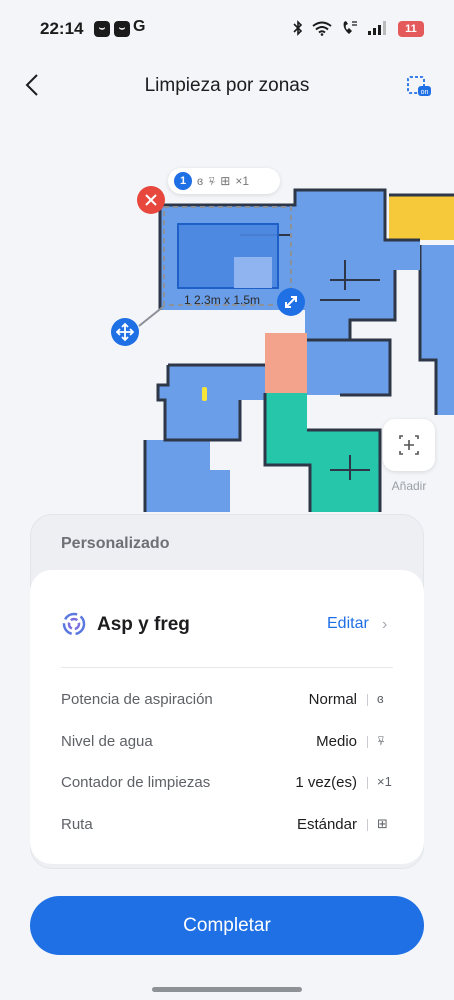 This screenshot has height=1000, width=454. I want to click on suction-power-value: Normal, so click(333, 699).